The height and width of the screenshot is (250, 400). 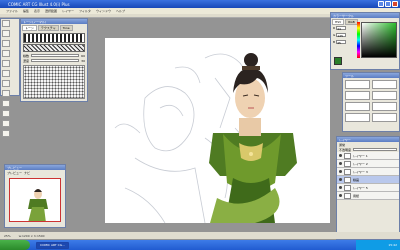 I want to click on status-bar: 25% w:1200 × h:1500, so click(x=200, y=235).